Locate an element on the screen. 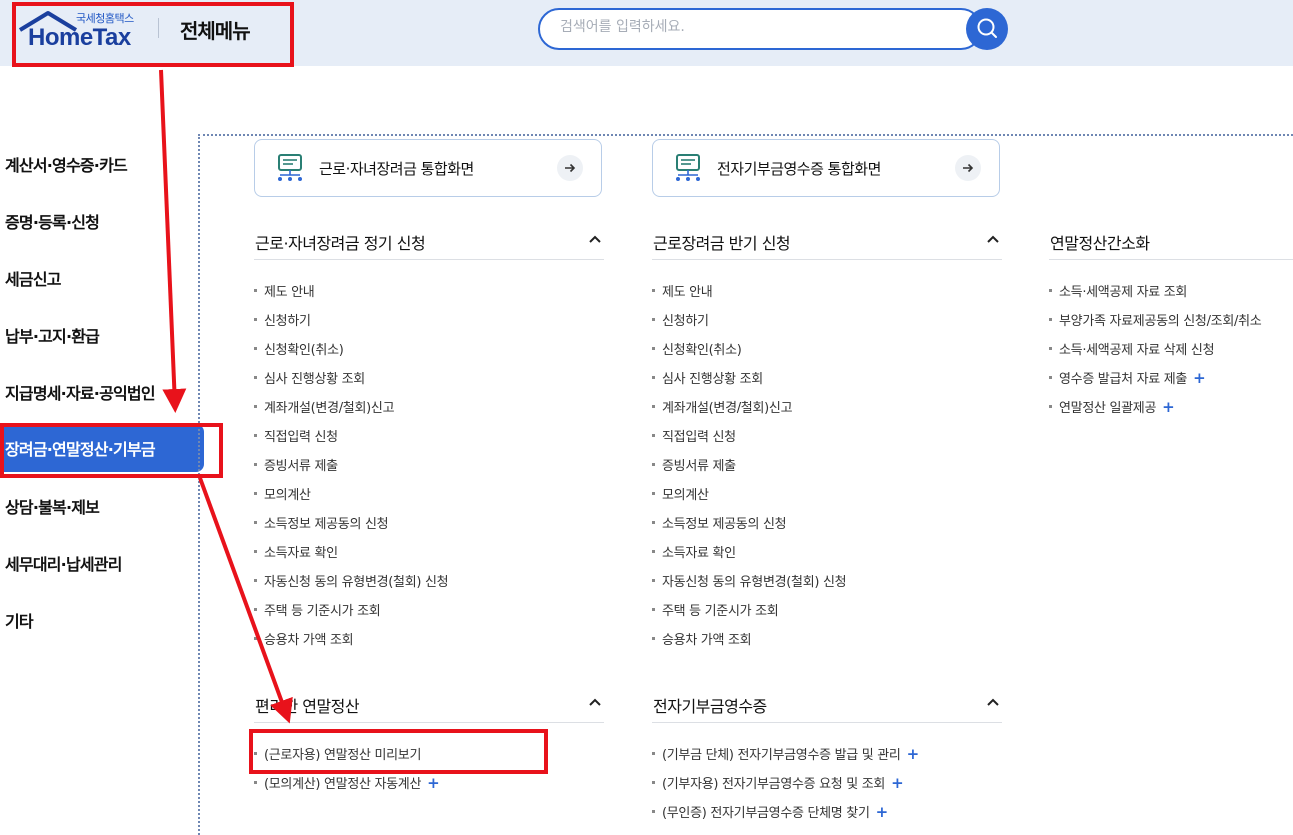 This screenshot has height=835, width=1293. menu-link-simplified: 영수증 발급처 자료 제출 + is located at coordinates (1155, 377).